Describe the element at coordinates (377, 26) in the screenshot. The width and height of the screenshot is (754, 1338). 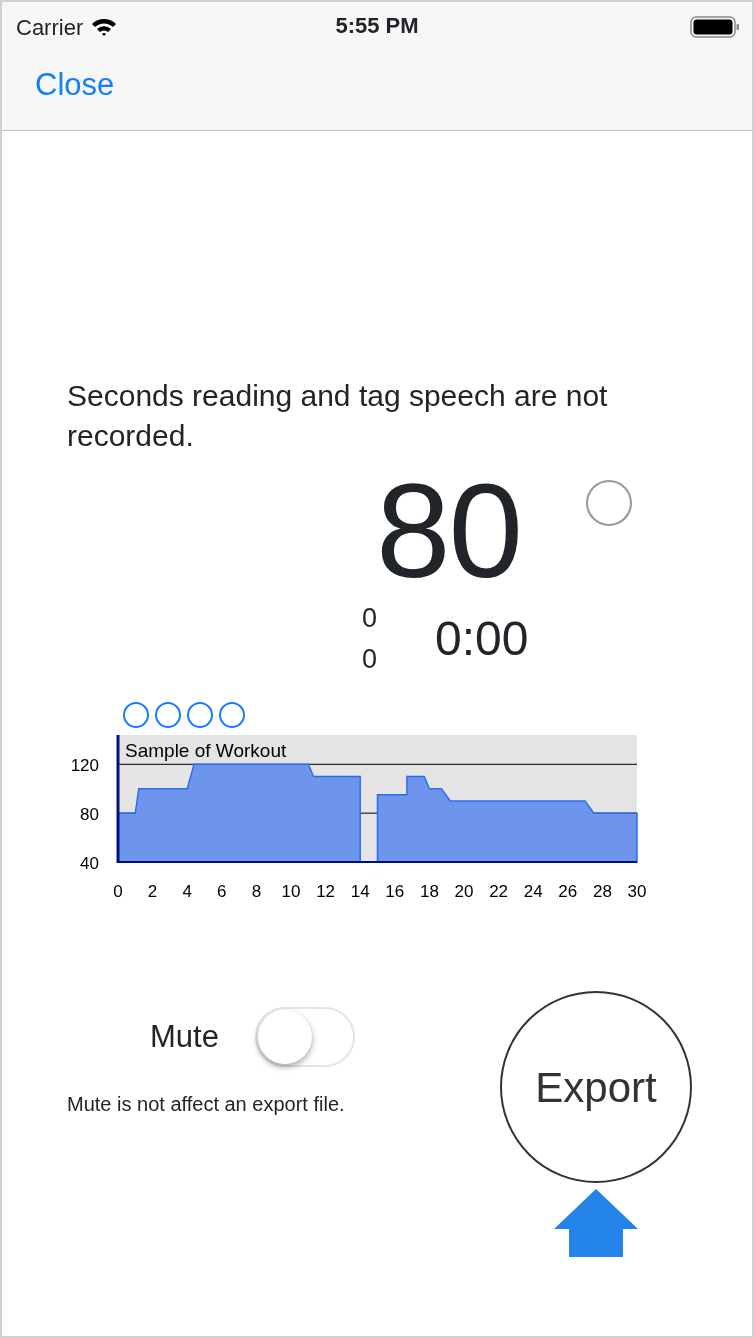
I see `status-time: 5:55 PM` at that location.